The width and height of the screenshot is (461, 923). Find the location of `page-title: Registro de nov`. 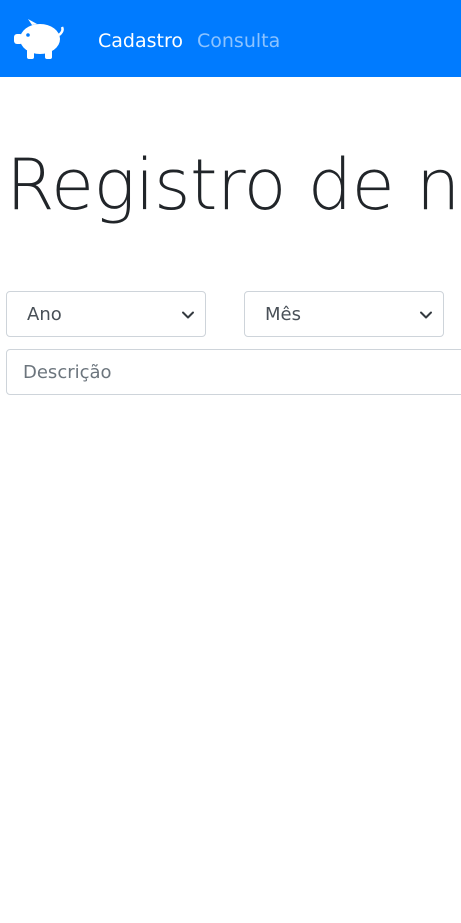

page-title: Registro de nov is located at coordinates (233, 185).